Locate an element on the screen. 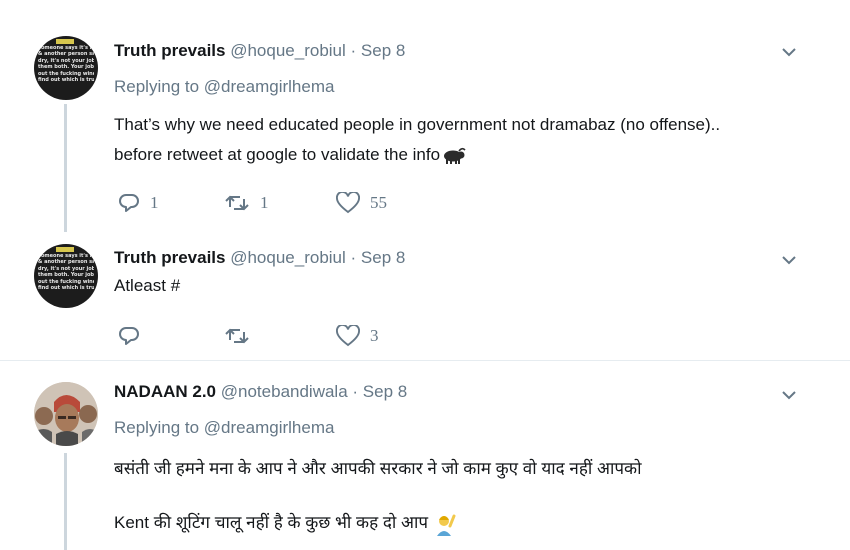 The image size is (850, 550). reply-button is located at coordinates (134, 336).